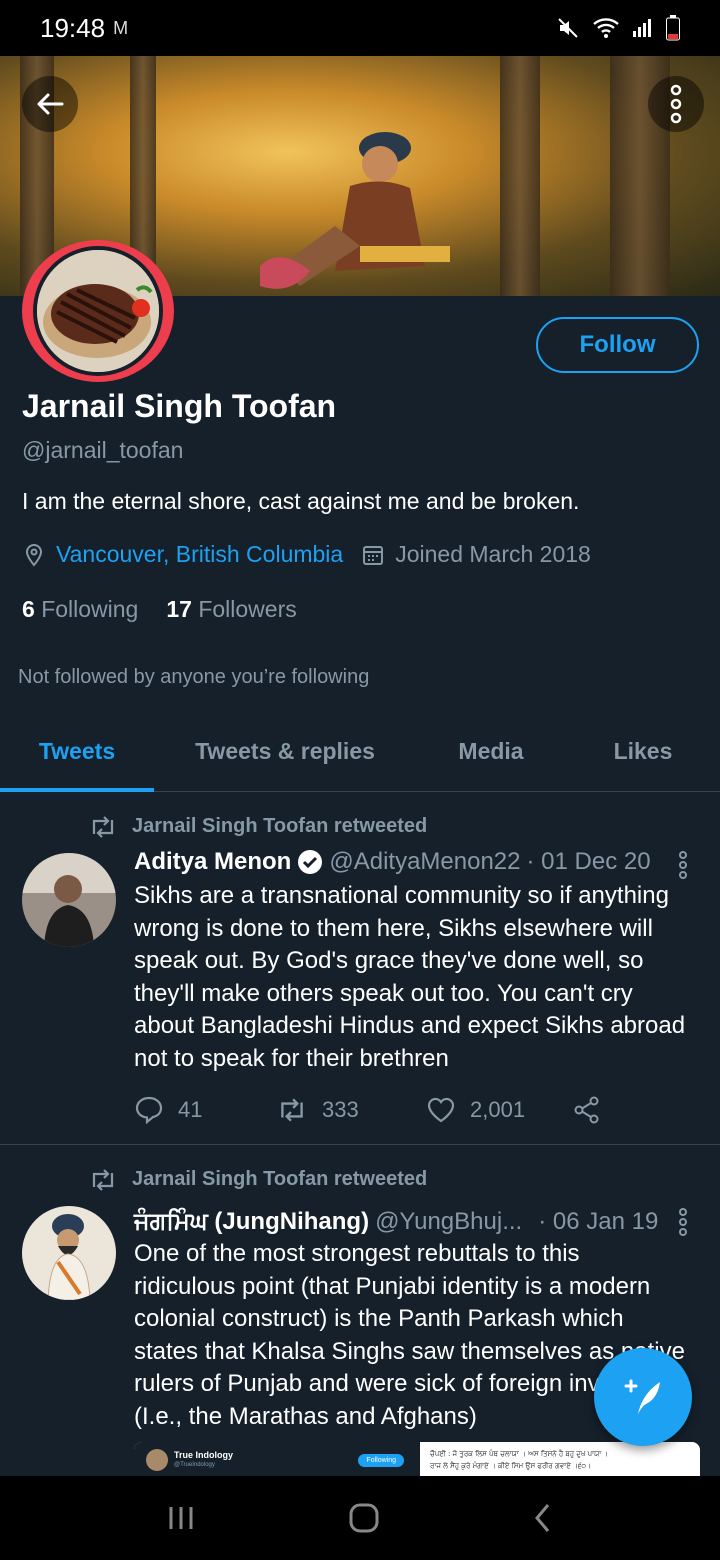 This screenshot has height=1560, width=720. Describe the element at coordinates (606, 28) in the screenshot. I see `wifi-icon` at that location.